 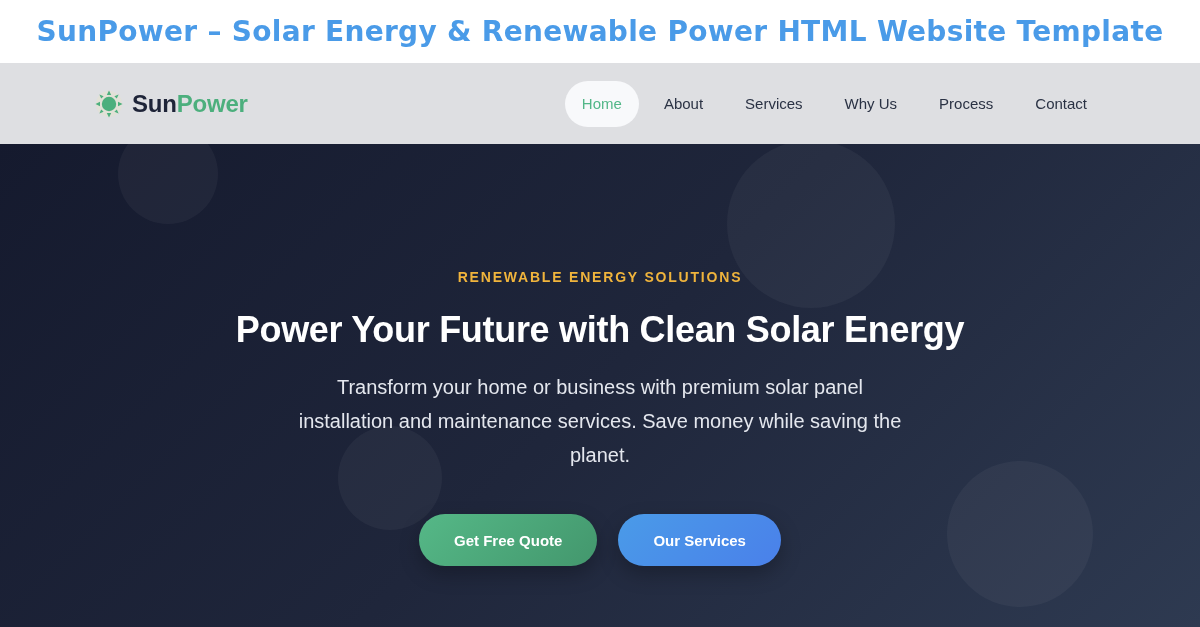 I want to click on nav-link: Process, so click(x=966, y=103).